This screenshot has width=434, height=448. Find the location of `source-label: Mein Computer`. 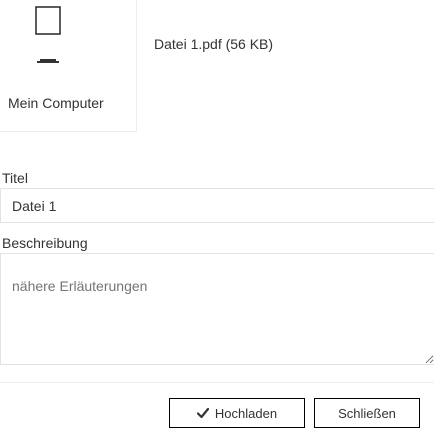

source-label: Mein Computer is located at coordinates (56, 103).